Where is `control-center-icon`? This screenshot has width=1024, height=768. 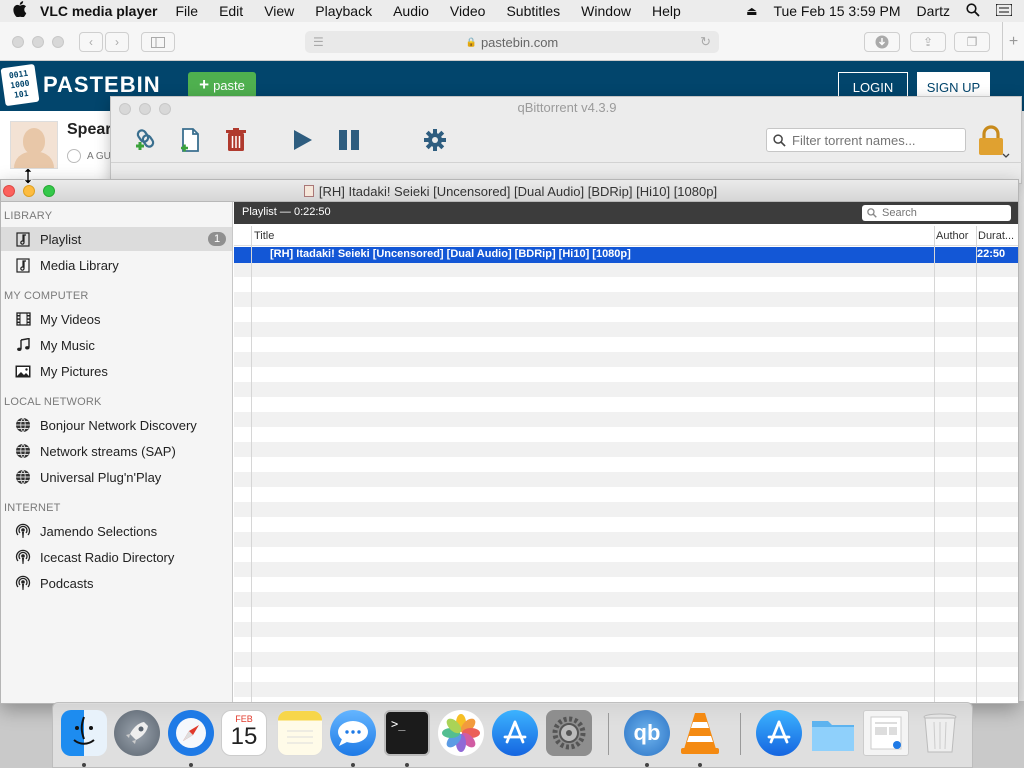 control-center-icon is located at coordinates (1004, 11).